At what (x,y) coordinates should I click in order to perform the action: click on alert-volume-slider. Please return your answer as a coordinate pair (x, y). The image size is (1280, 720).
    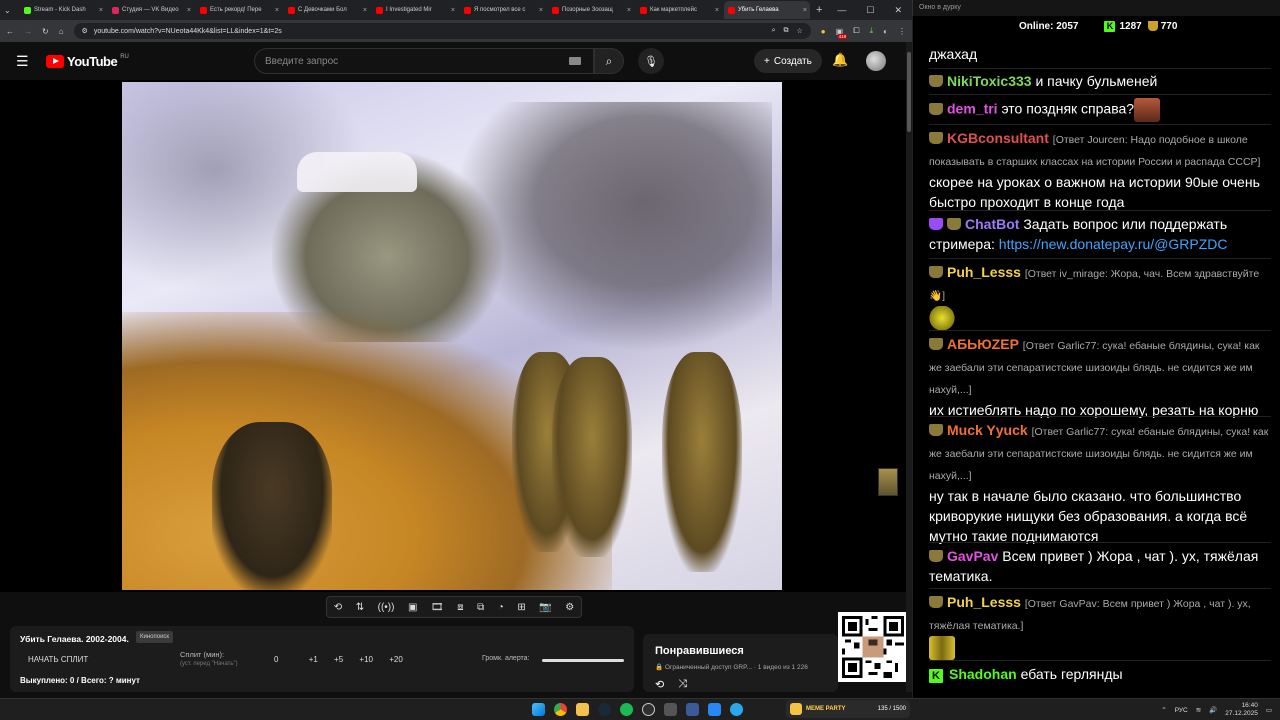
    Looking at the image, I should click on (583, 660).